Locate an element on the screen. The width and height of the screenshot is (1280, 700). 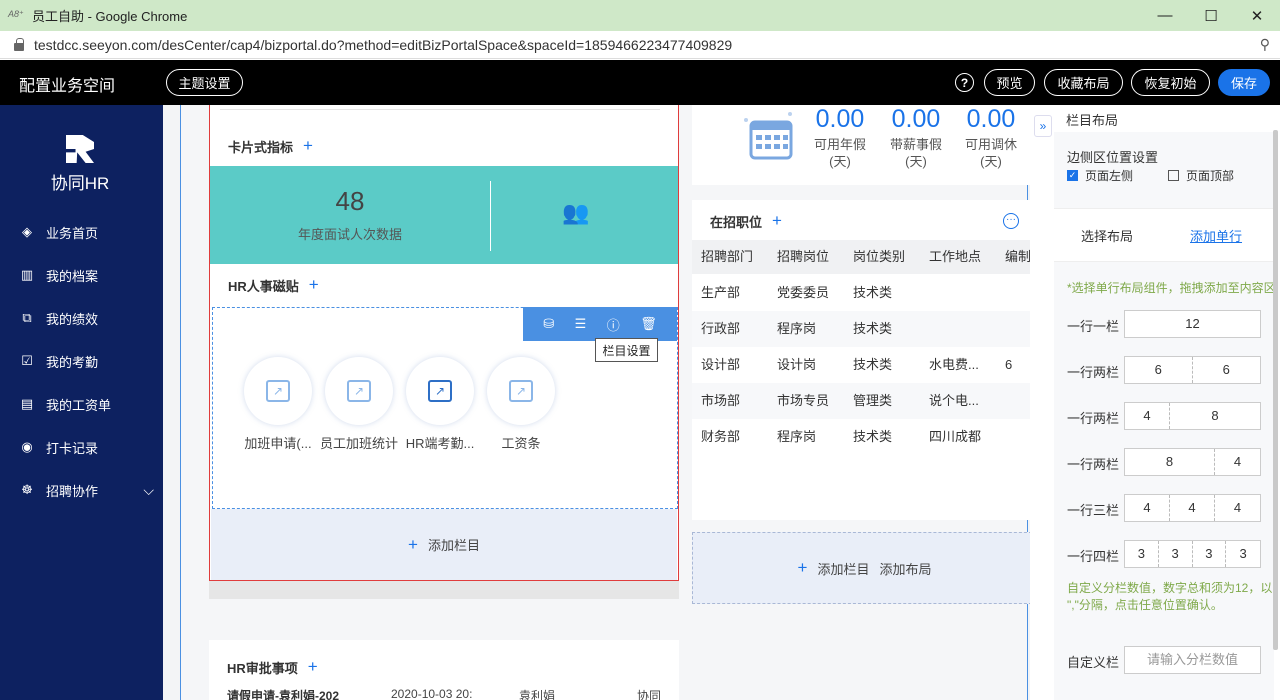
calendar-check-icon: ☑ is located at coordinates (27, 360).